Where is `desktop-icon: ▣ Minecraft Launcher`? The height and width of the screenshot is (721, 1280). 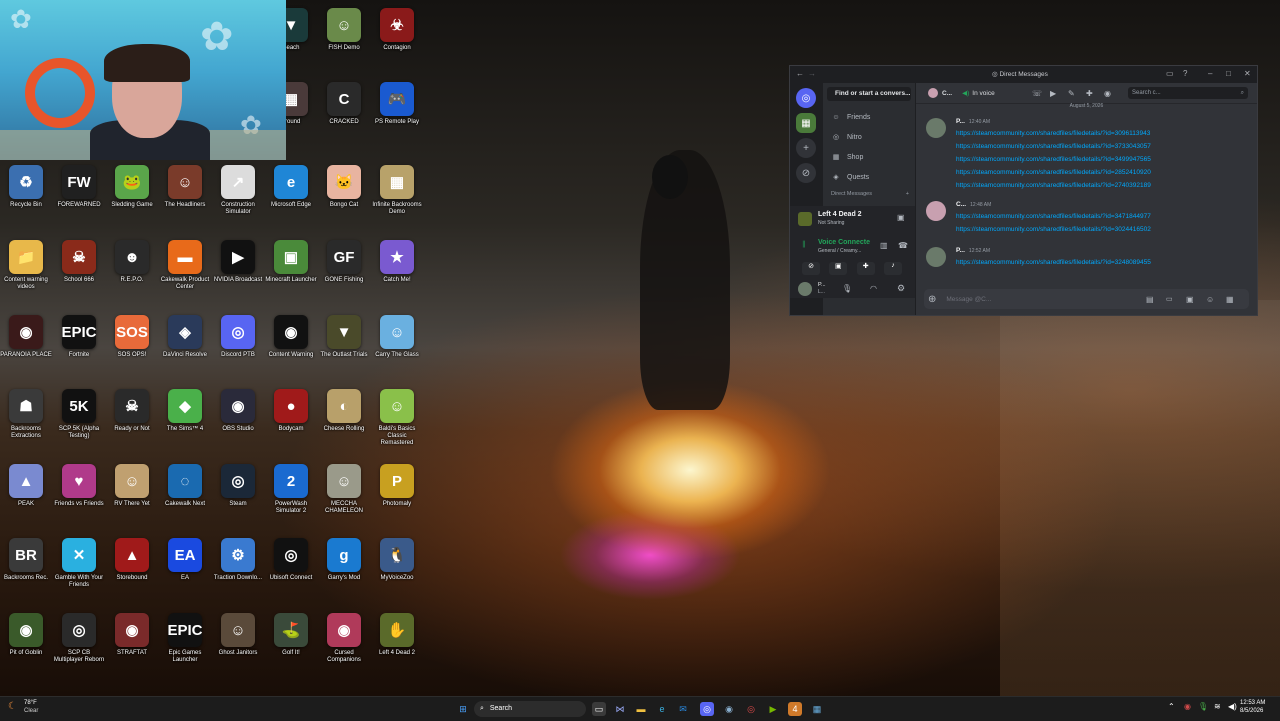 desktop-icon: ▣ Minecraft Launcher is located at coordinates (291, 262).